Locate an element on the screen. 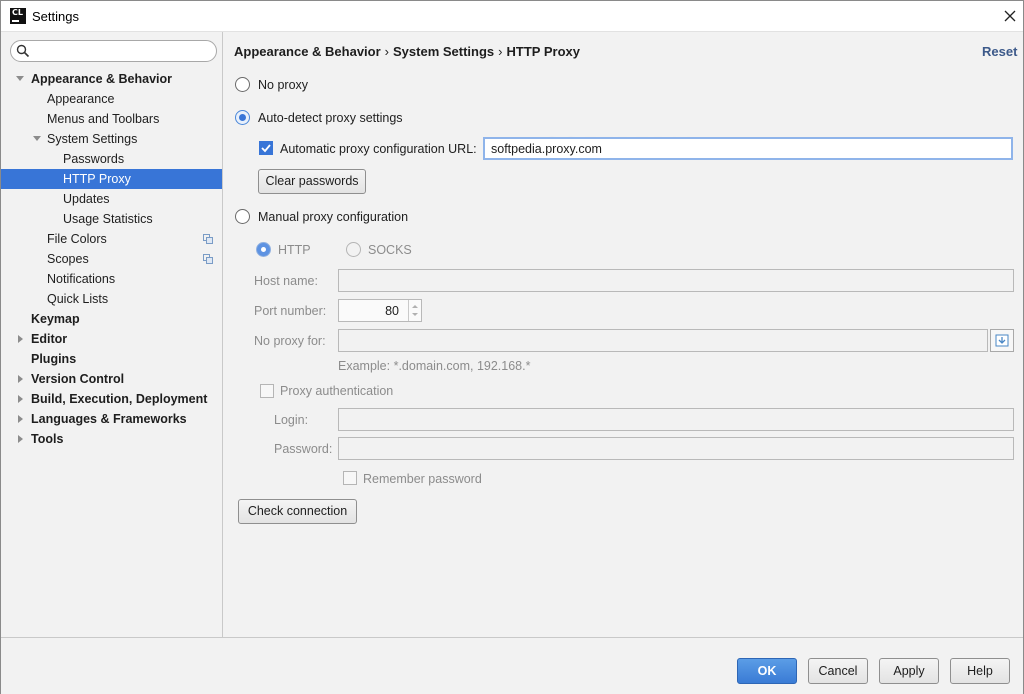  spinner-arrows-icon is located at coordinates (415, 310).